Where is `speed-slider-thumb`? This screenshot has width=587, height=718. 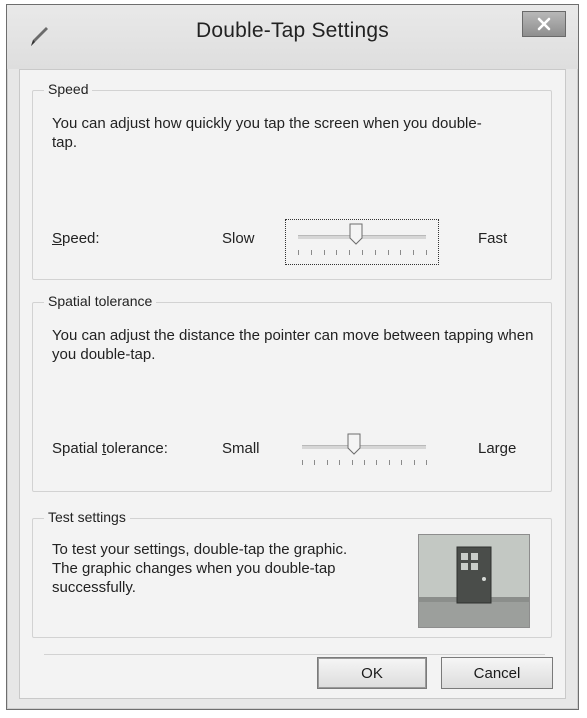
speed-slider-thumb is located at coordinates (356, 234).